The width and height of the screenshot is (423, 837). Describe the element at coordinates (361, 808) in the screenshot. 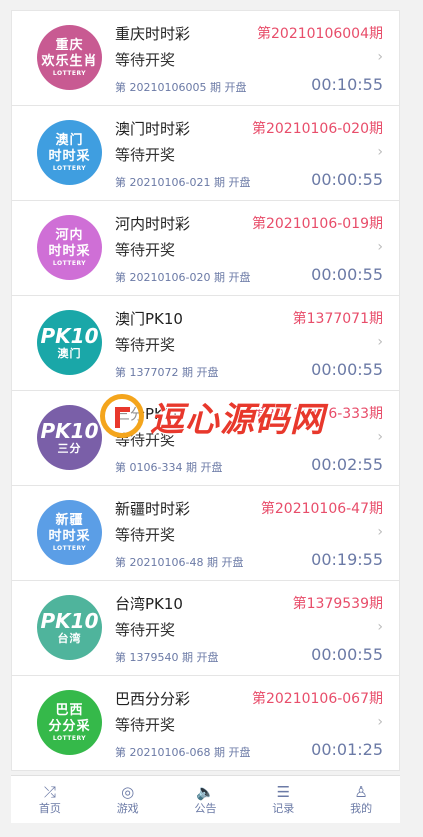

I see `tab-label: 我的` at that location.